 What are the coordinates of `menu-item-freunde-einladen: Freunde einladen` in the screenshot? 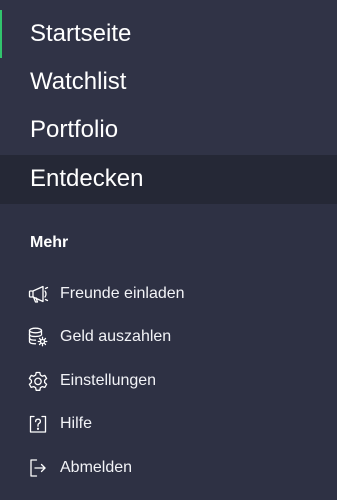 It's located at (168, 294).